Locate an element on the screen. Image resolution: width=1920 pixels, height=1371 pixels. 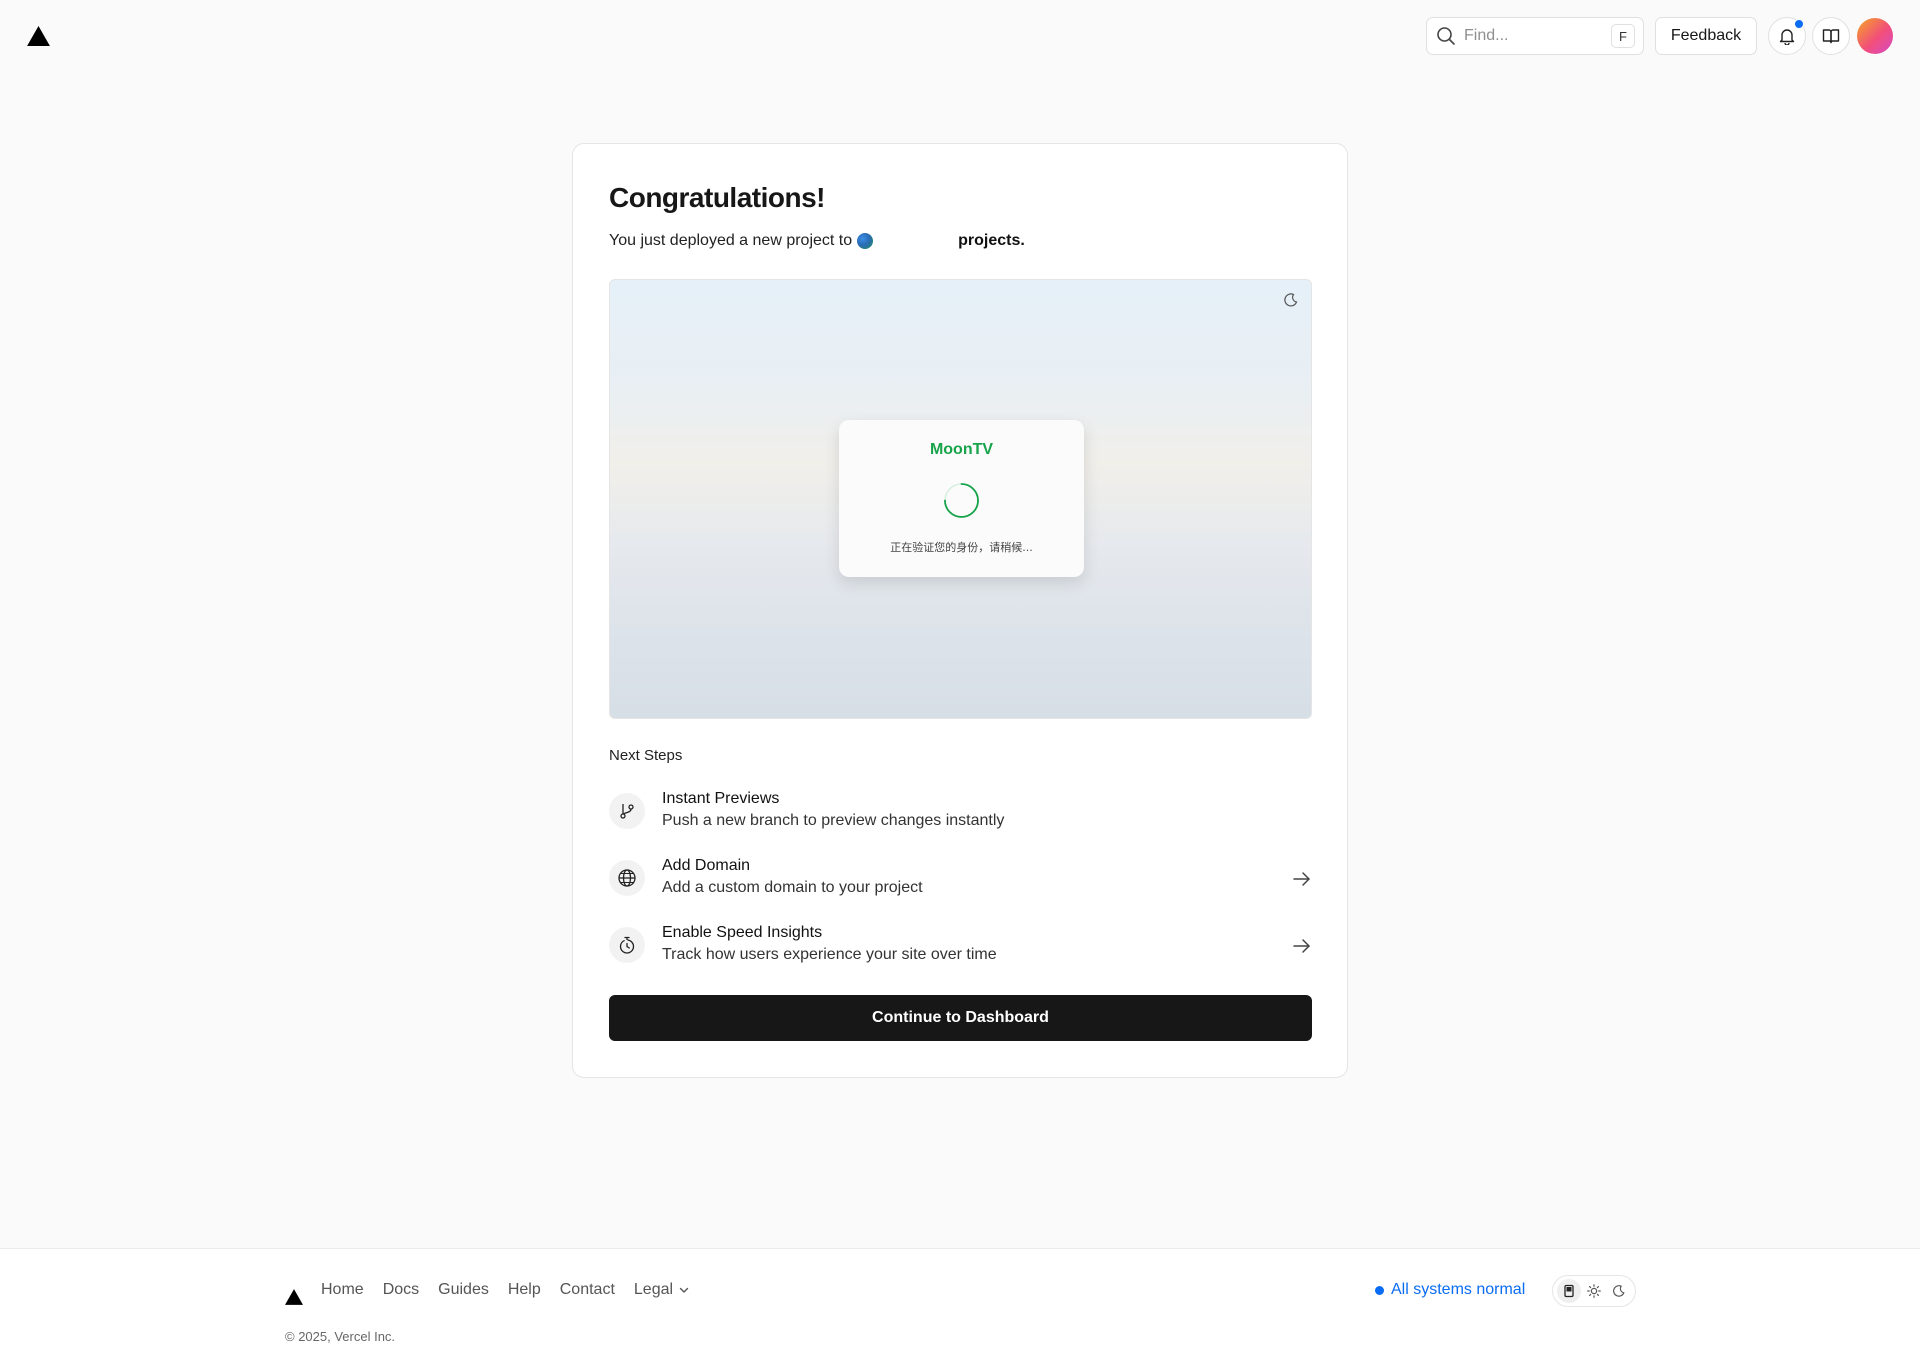
footer-link-legal: Legal is located at coordinates (653, 1289).